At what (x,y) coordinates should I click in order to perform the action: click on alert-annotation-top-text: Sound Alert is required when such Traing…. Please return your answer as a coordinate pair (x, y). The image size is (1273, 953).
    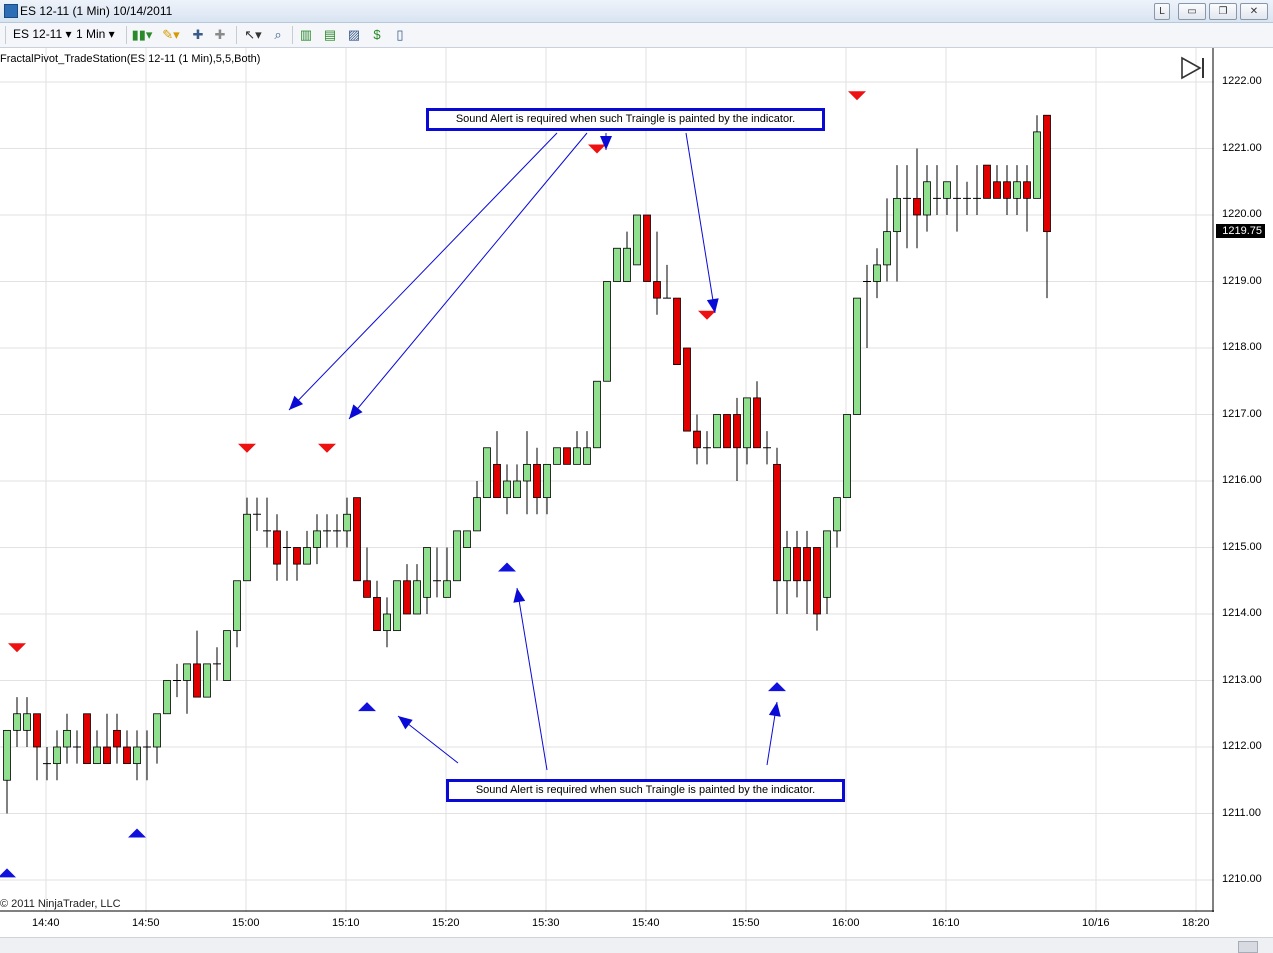
    Looking at the image, I should click on (625, 119).